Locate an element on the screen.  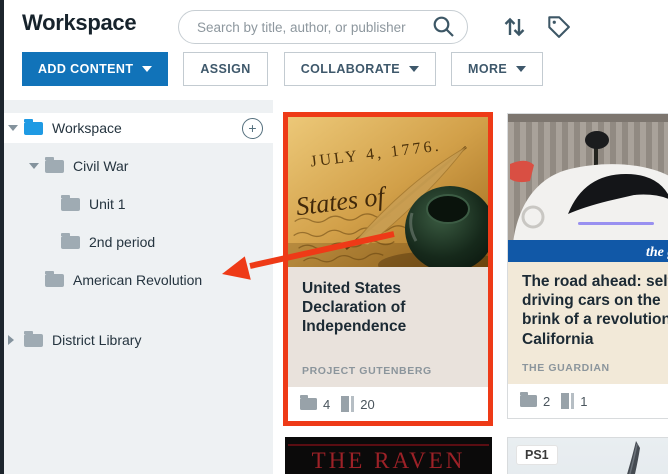
expander-district-library is located at coordinates (16, 340).